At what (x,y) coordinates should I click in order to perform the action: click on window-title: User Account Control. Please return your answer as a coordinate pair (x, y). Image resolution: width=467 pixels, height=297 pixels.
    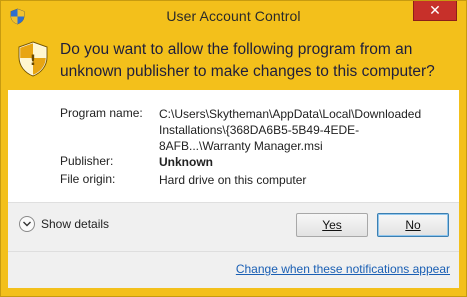
    Looking at the image, I should click on (233, 16).